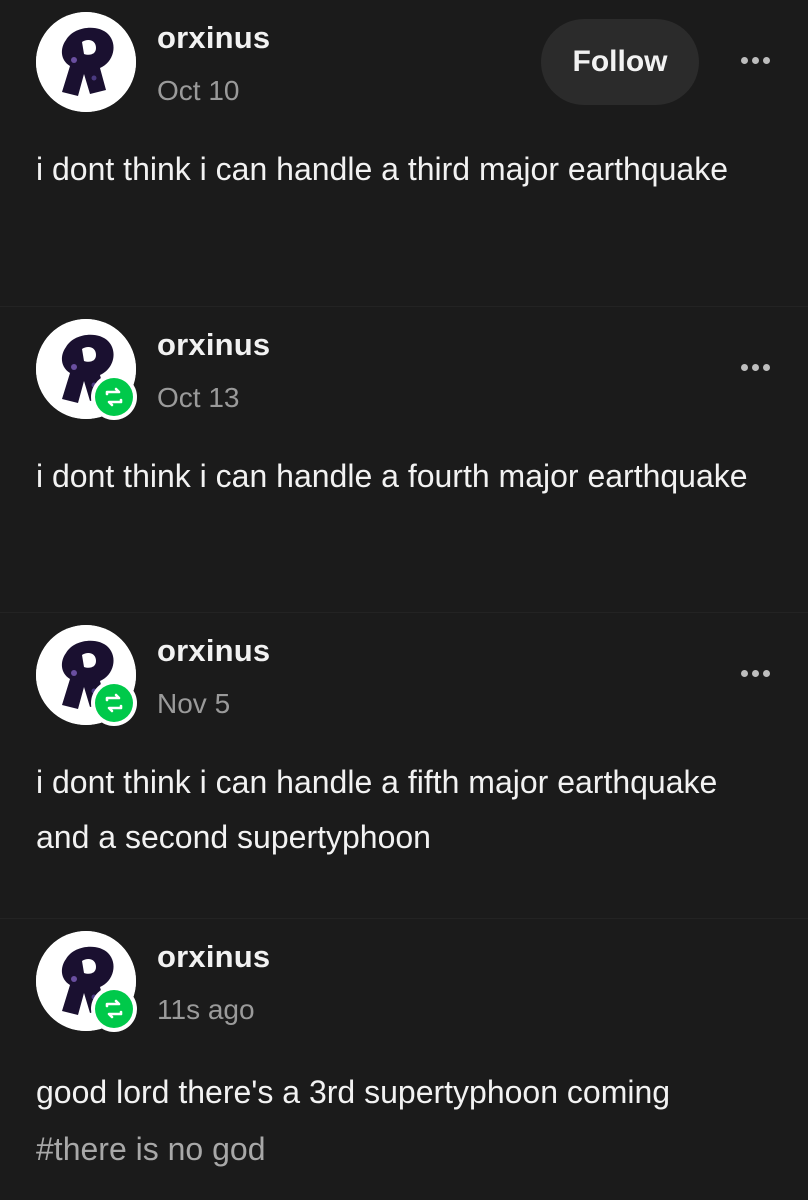 The image size is (808, 1200). Describe the element at coordinates (198, 91) in the screenshot. I see `post-timestamp: Oct 10` at that location.